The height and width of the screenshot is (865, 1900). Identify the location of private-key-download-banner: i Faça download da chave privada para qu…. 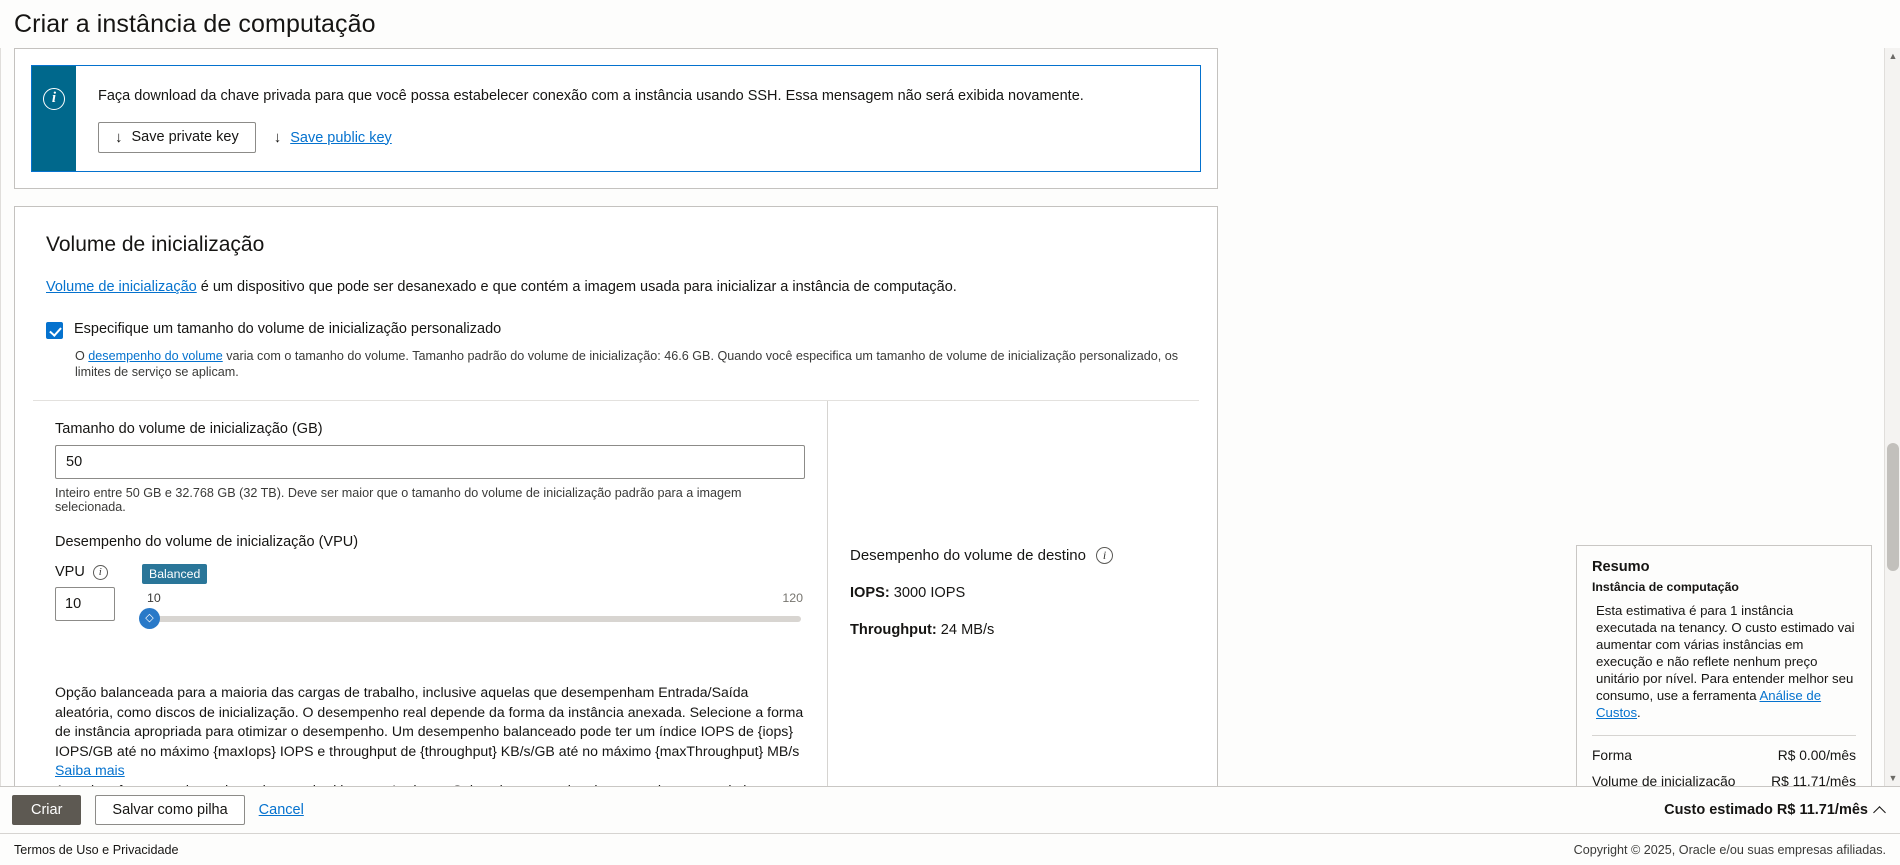
(616, 118).